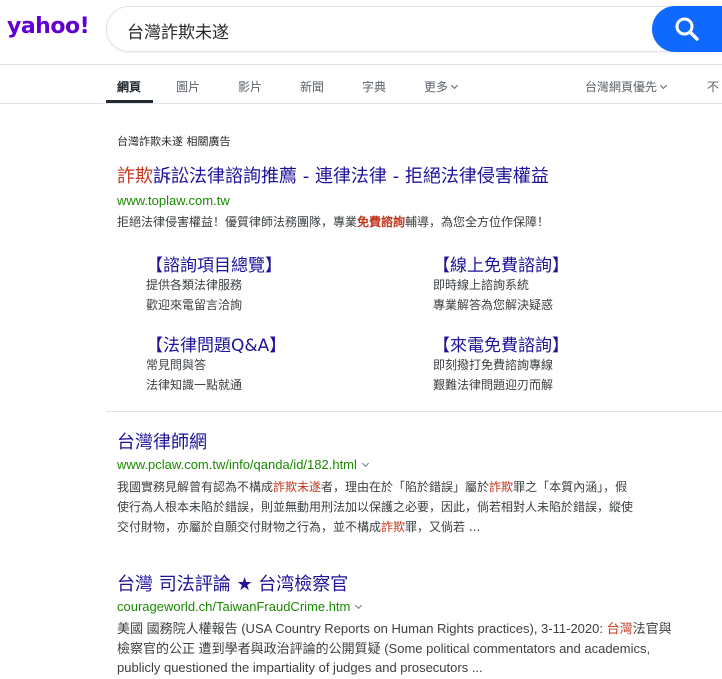  I want to click on result-url: www.pclaw.com.tw/info/qanda/id/182.html, so click(243, 464).